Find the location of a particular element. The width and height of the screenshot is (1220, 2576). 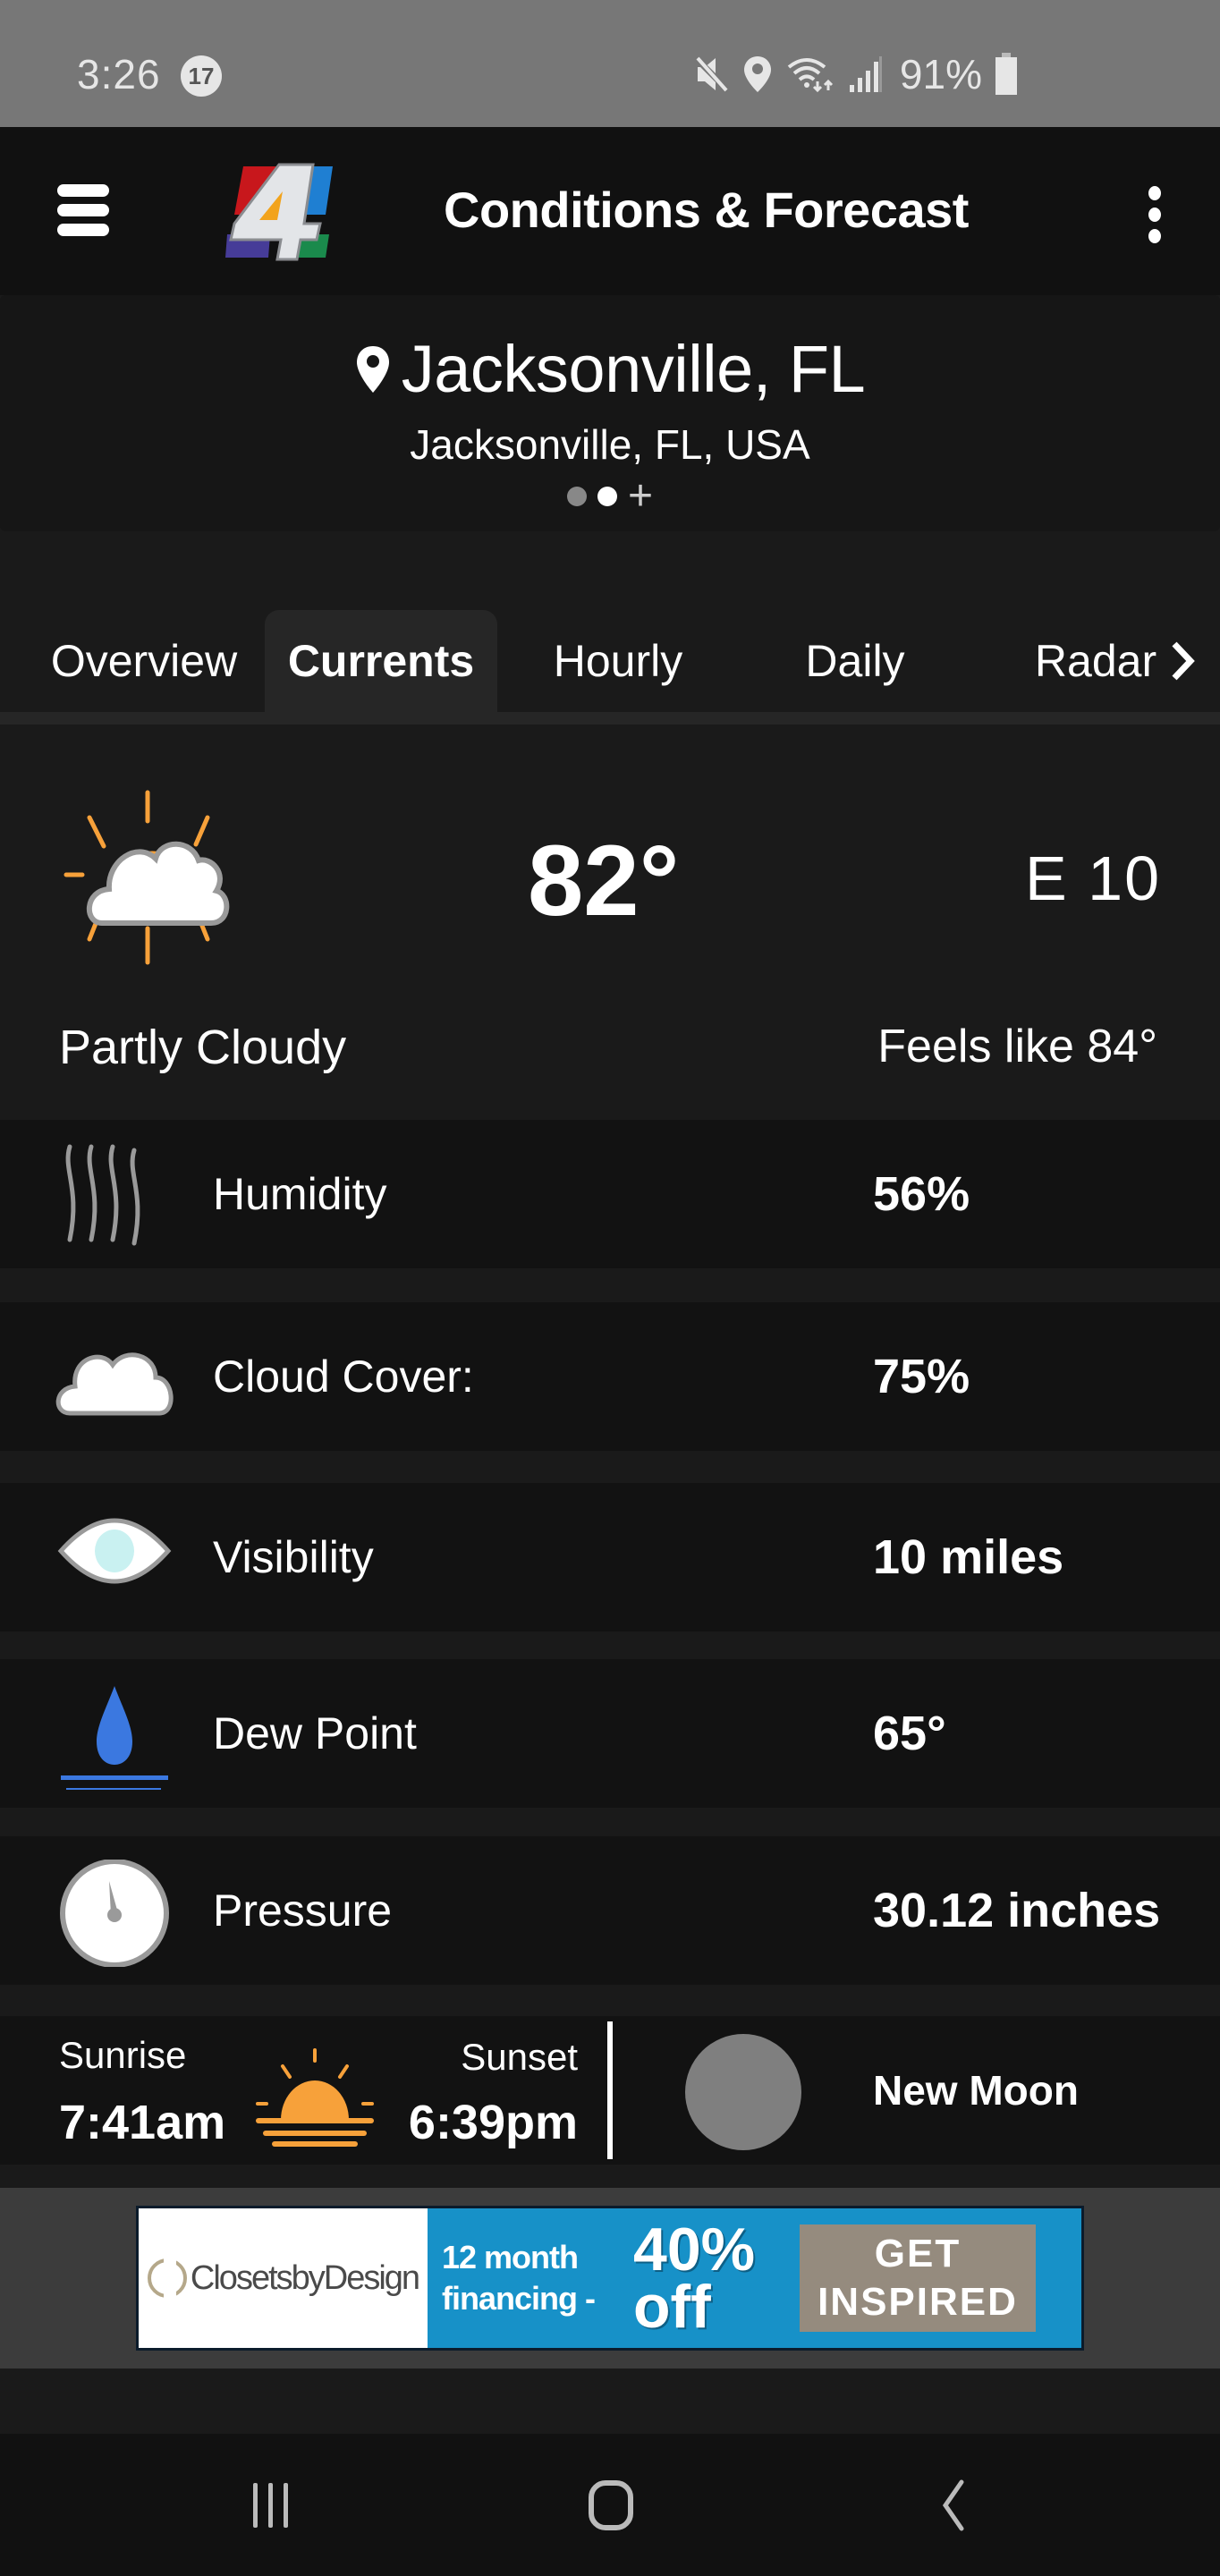

chevron-right-icon is located at coordinates (1182, 661).